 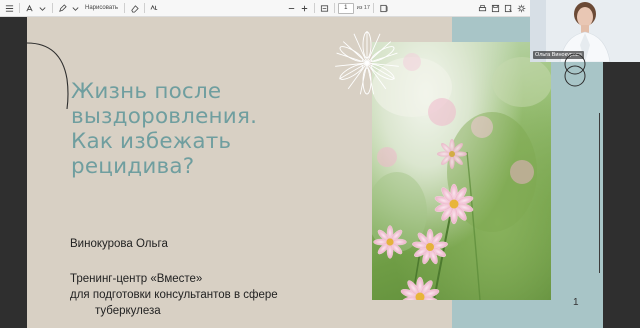 I want to click on slide-organization-line: для подготовки консультантов в сфере, so click(x=174, y=295).